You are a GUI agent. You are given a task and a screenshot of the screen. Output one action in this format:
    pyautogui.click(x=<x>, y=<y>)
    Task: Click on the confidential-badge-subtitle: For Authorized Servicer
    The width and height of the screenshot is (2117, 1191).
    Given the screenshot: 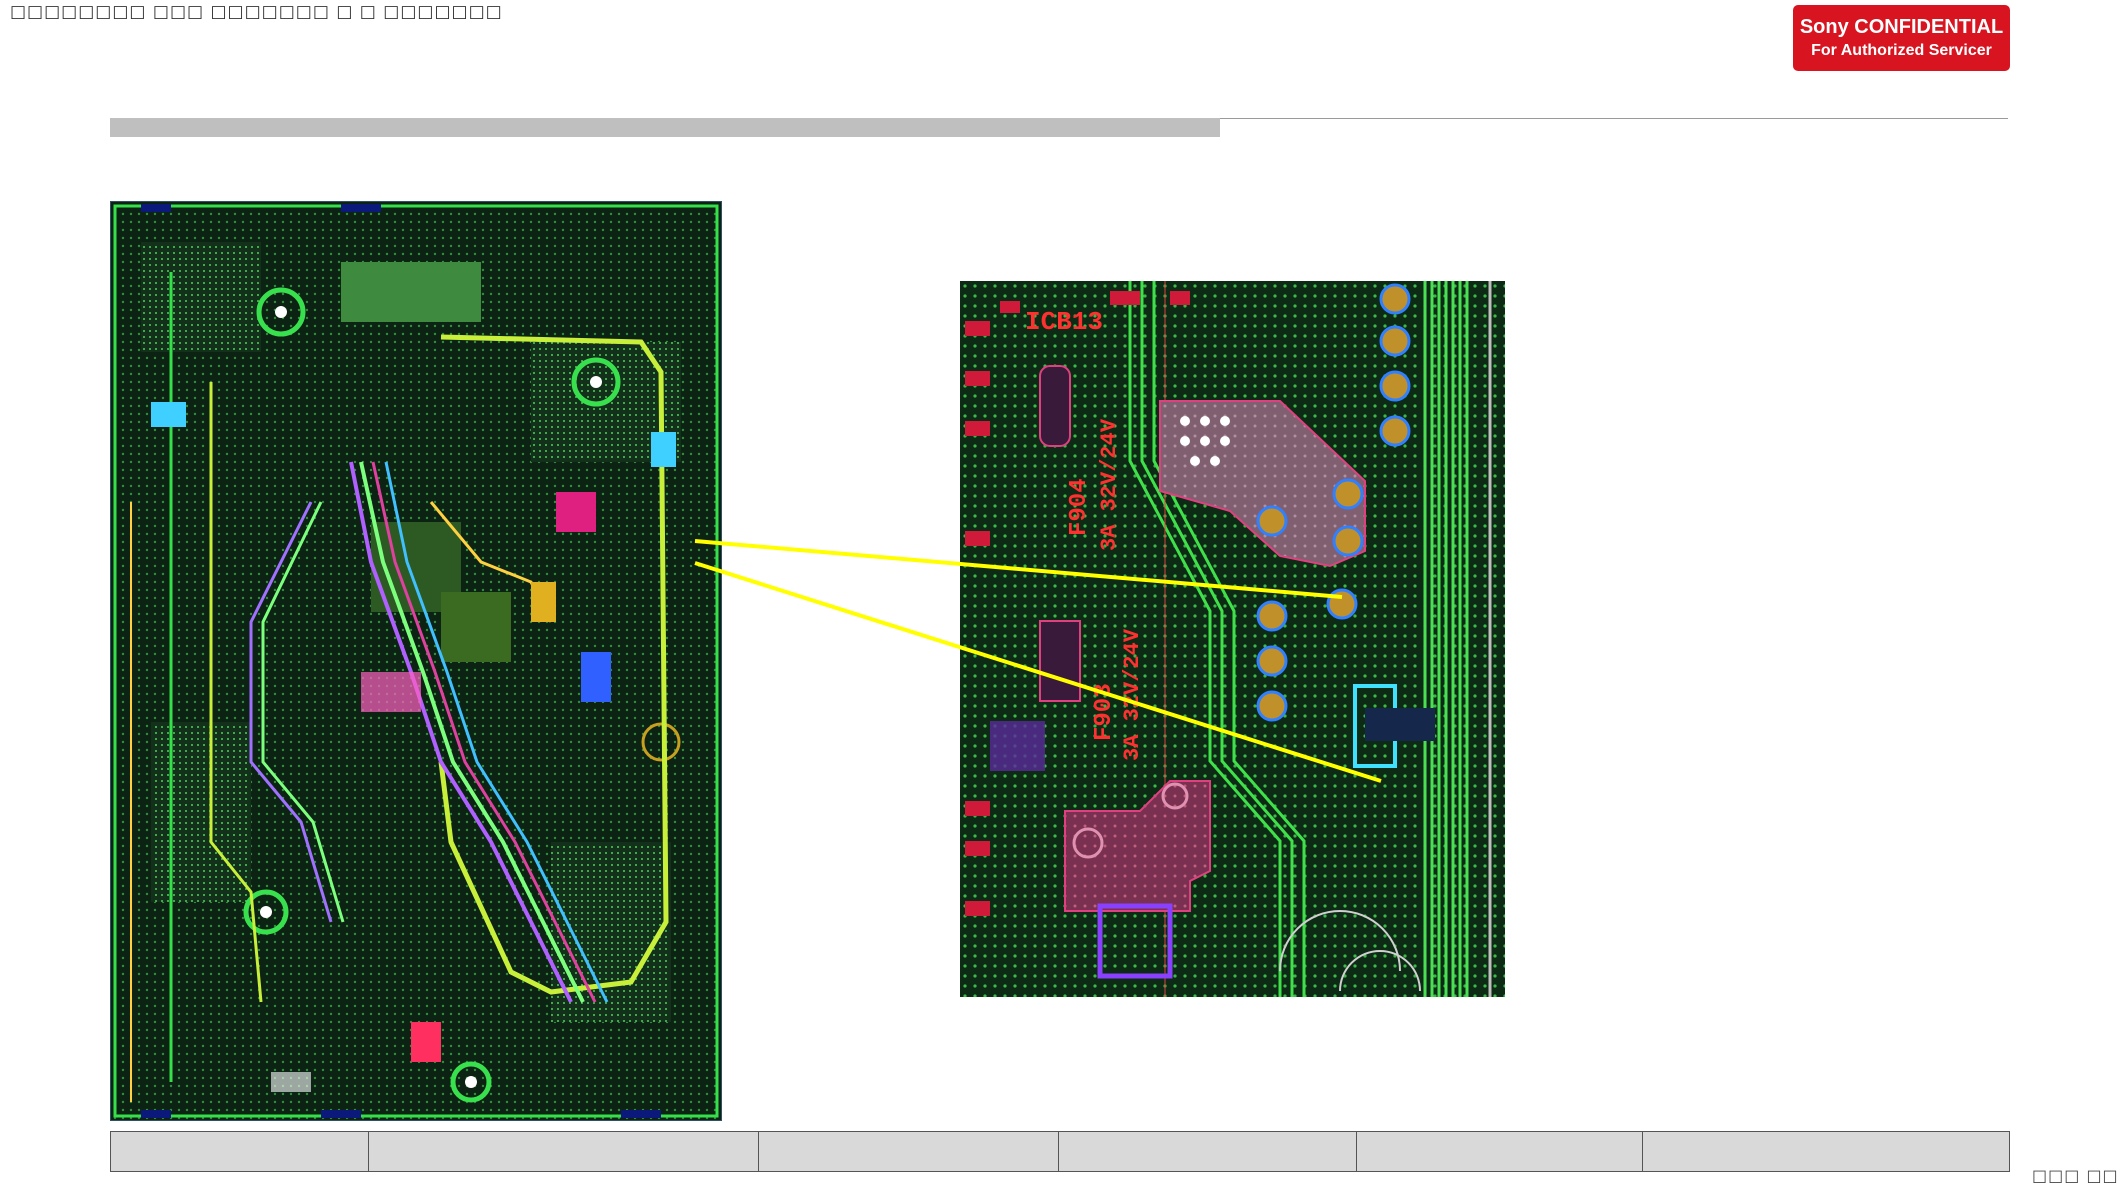 What is the action you would take?
    pyautogui.click(x=1901, y=50)
    